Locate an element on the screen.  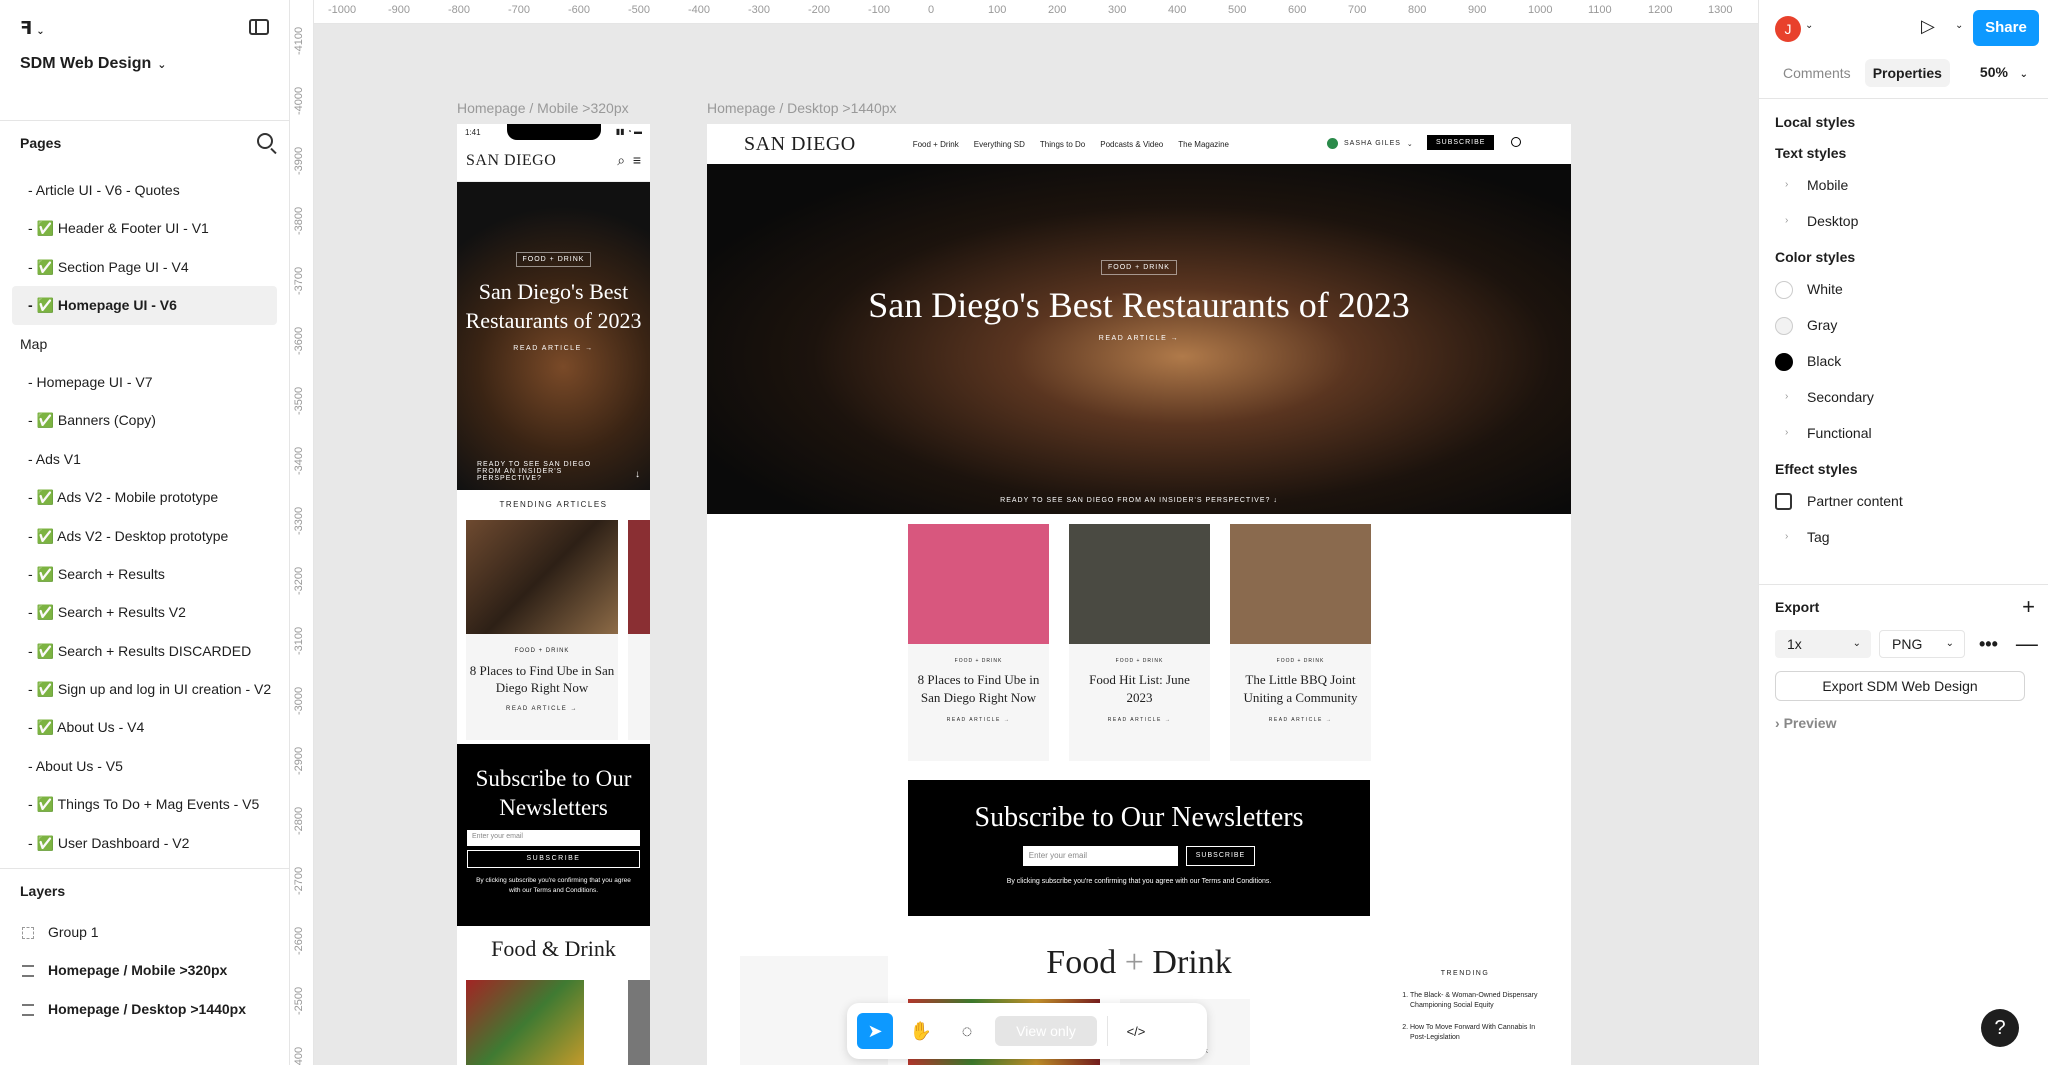
page-item: - About Us - V5 is located at coordinates (144, 766).